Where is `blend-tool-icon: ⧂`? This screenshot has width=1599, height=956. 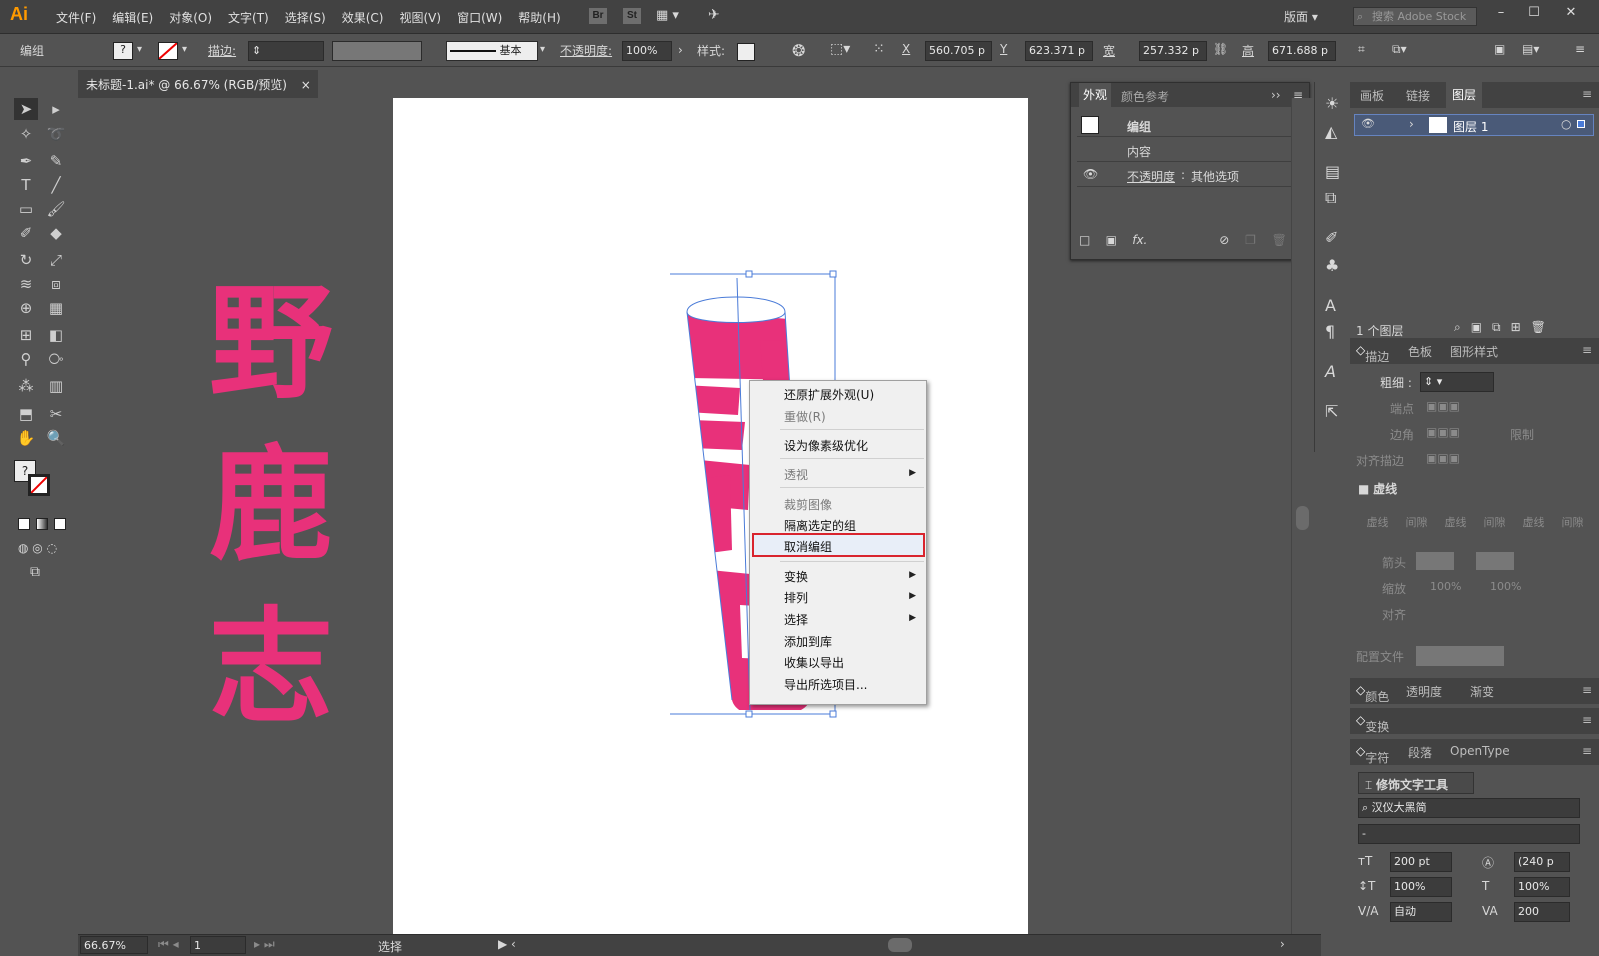 blend-tool-icon: ⧂ is located at coordinates (56, 359).